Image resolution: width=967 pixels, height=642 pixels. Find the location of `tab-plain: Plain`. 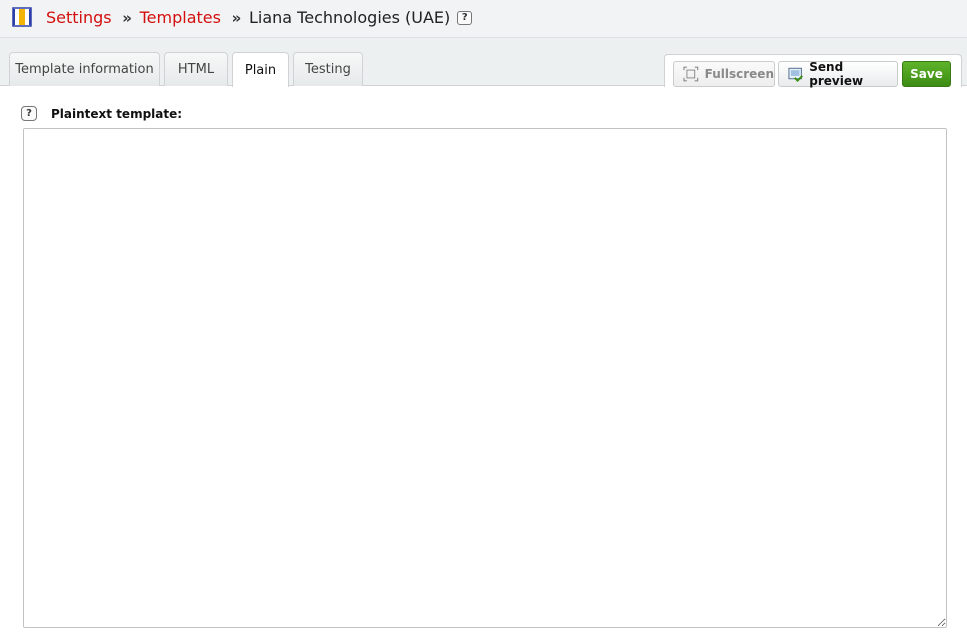

tab-plain: Plain is located at coordinates (260, 69).